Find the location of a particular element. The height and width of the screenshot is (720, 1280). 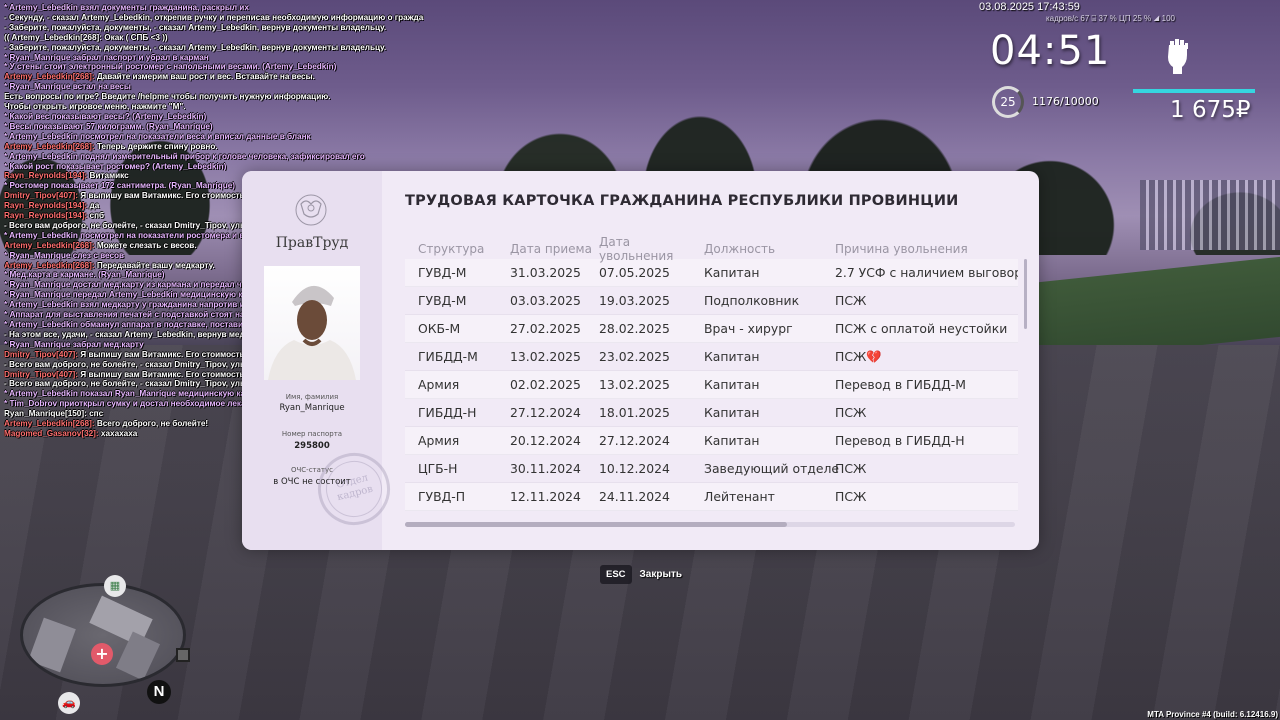

close-hint: ESC Закрыть is located at coordinates (641, 574).